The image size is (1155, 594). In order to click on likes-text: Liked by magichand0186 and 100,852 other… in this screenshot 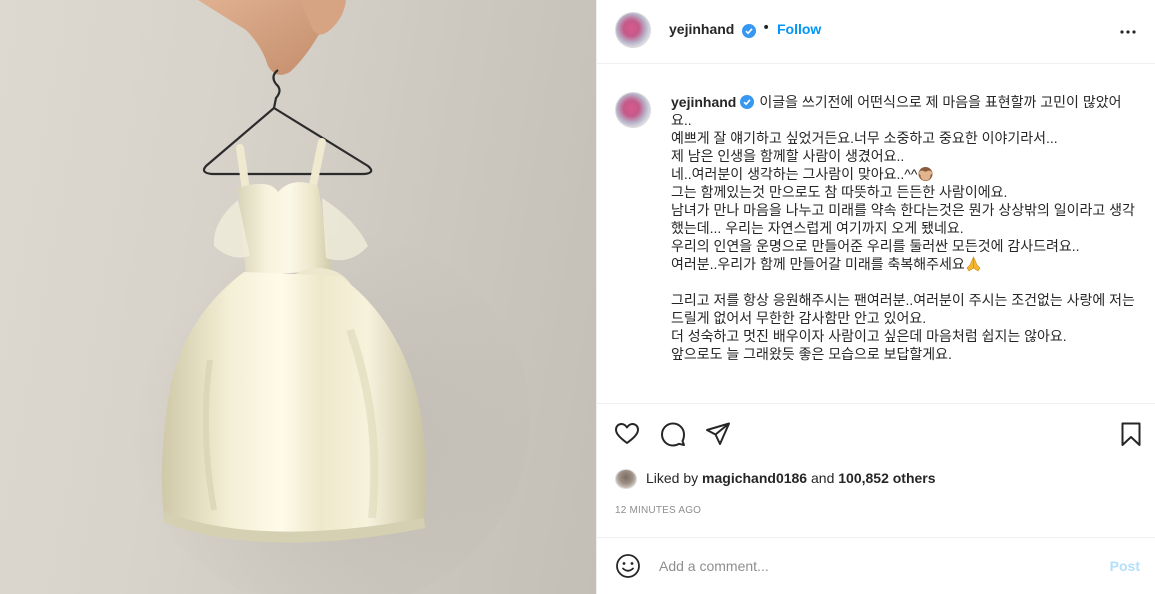, I will do `click(791, 478)`.